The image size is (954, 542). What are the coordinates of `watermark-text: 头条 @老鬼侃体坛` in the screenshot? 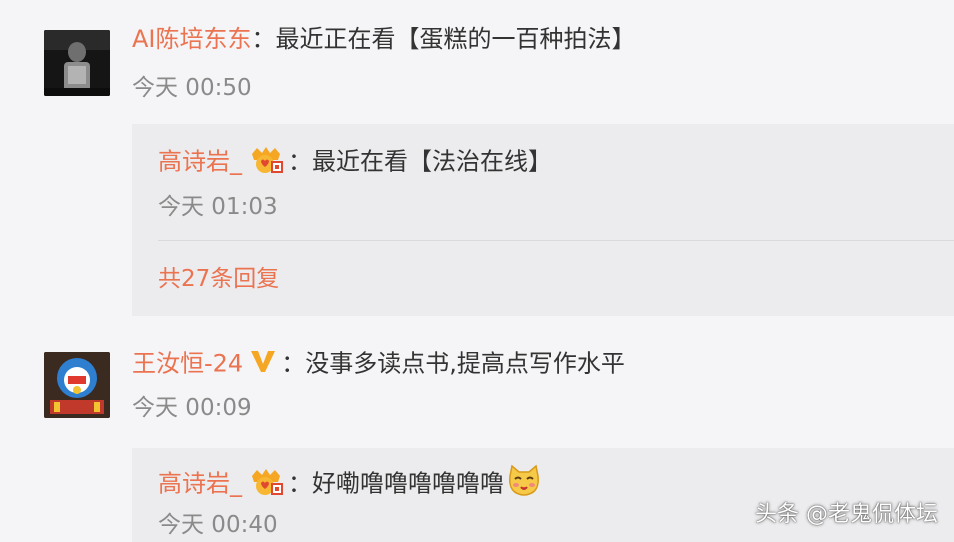 It's located at (846, 514).